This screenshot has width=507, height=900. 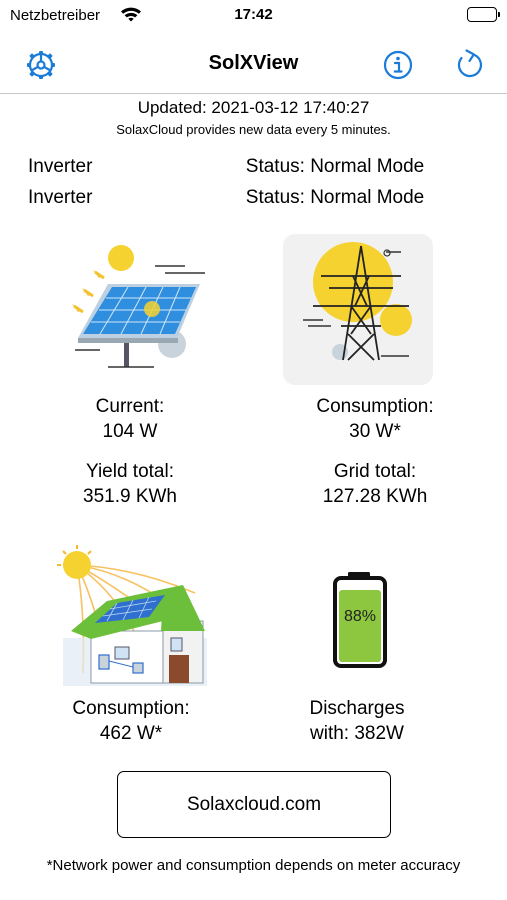 What do you see at coordinates (131, 733) in the screenshot?
I see `house-consumption-value: 462 W*` at bounding box center [131, 733].